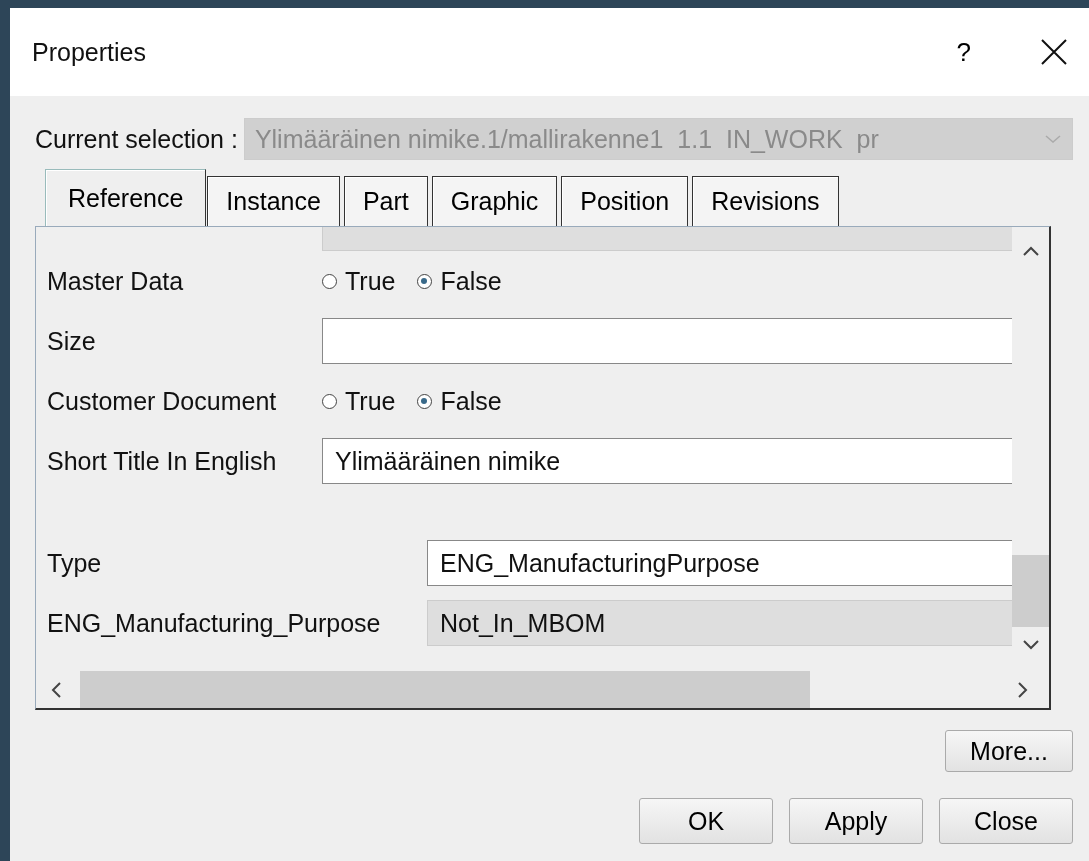  I want to click on property-label: Type, so click(75, 563).